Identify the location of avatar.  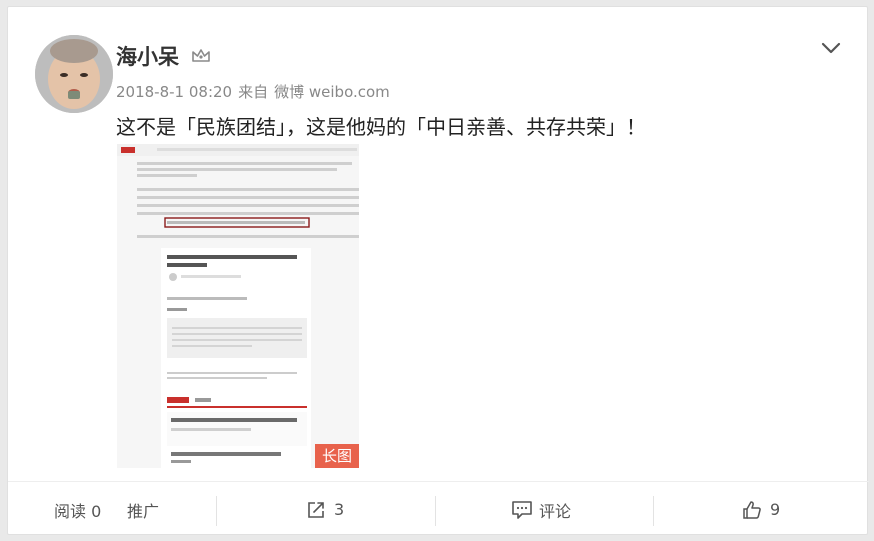
(74, 74).